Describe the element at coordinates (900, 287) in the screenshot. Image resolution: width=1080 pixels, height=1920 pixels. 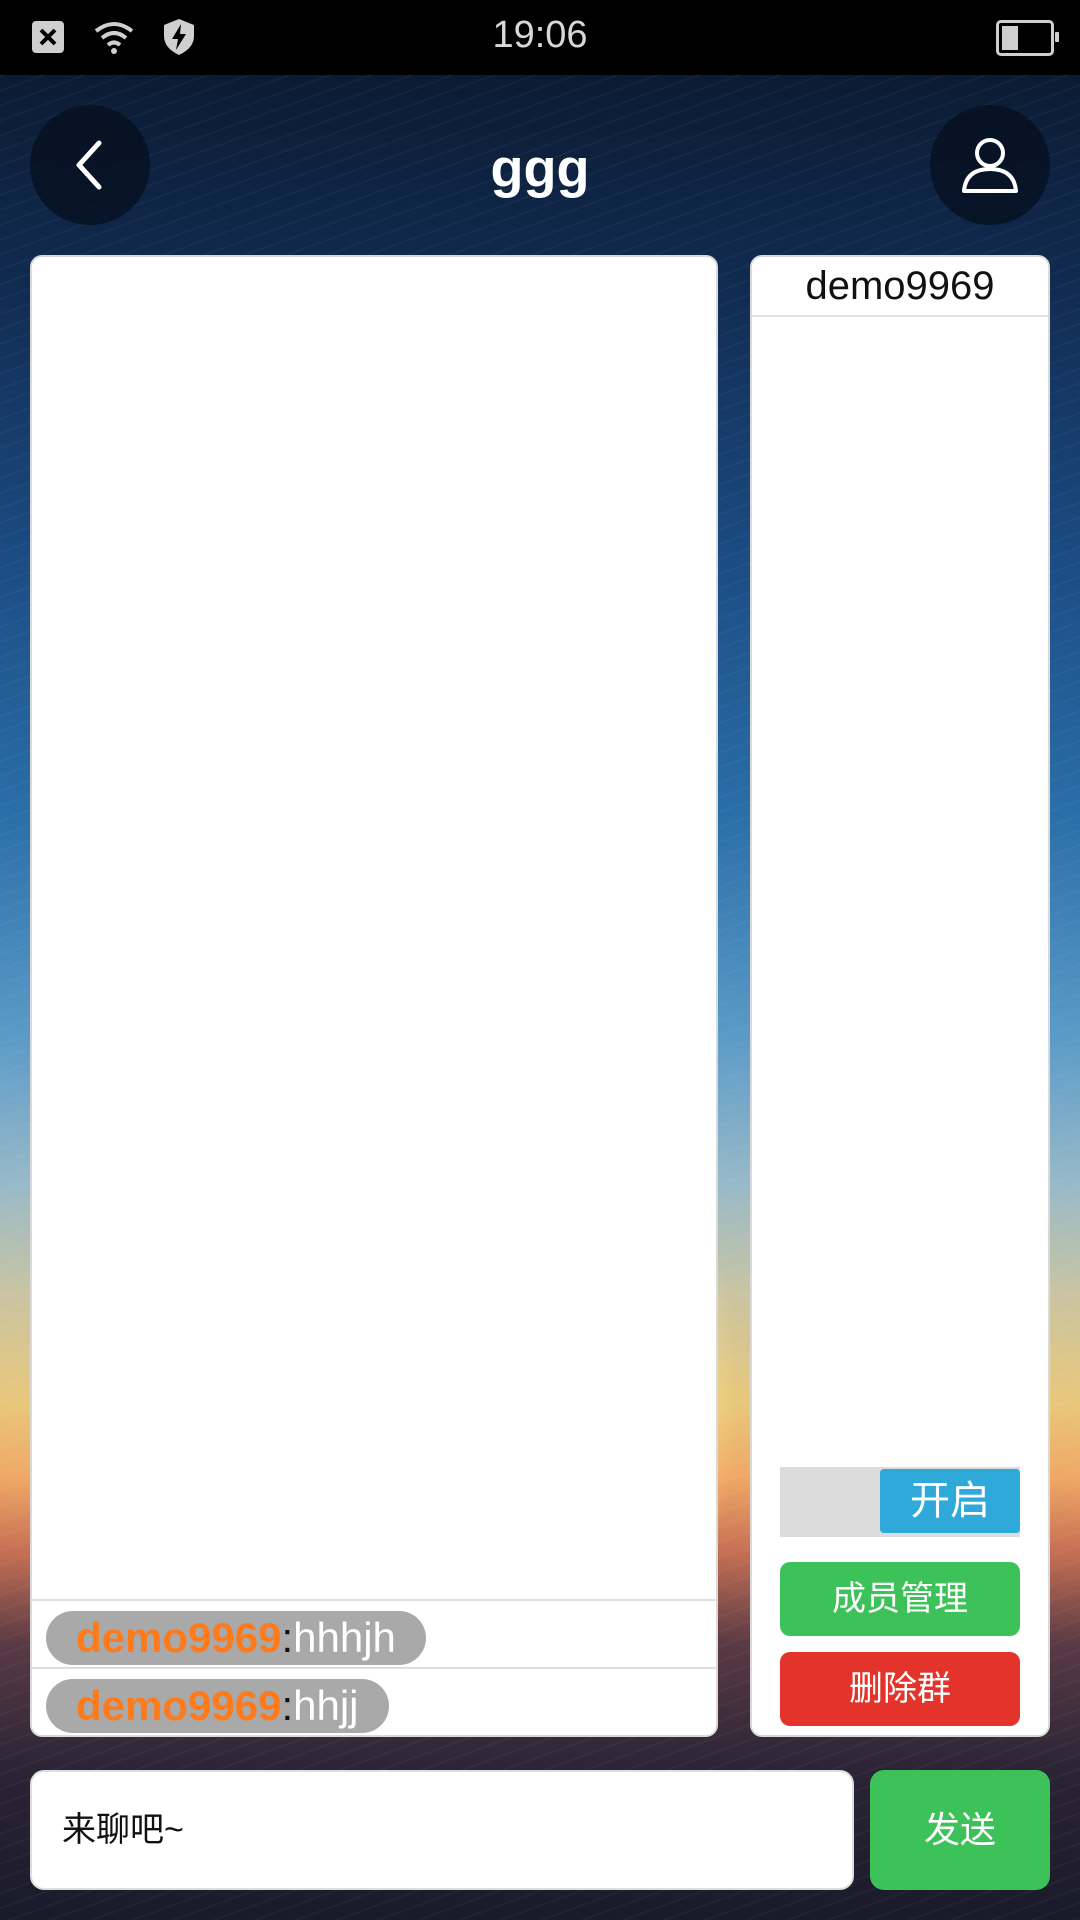
I see `member-item: demo9969` at that location.